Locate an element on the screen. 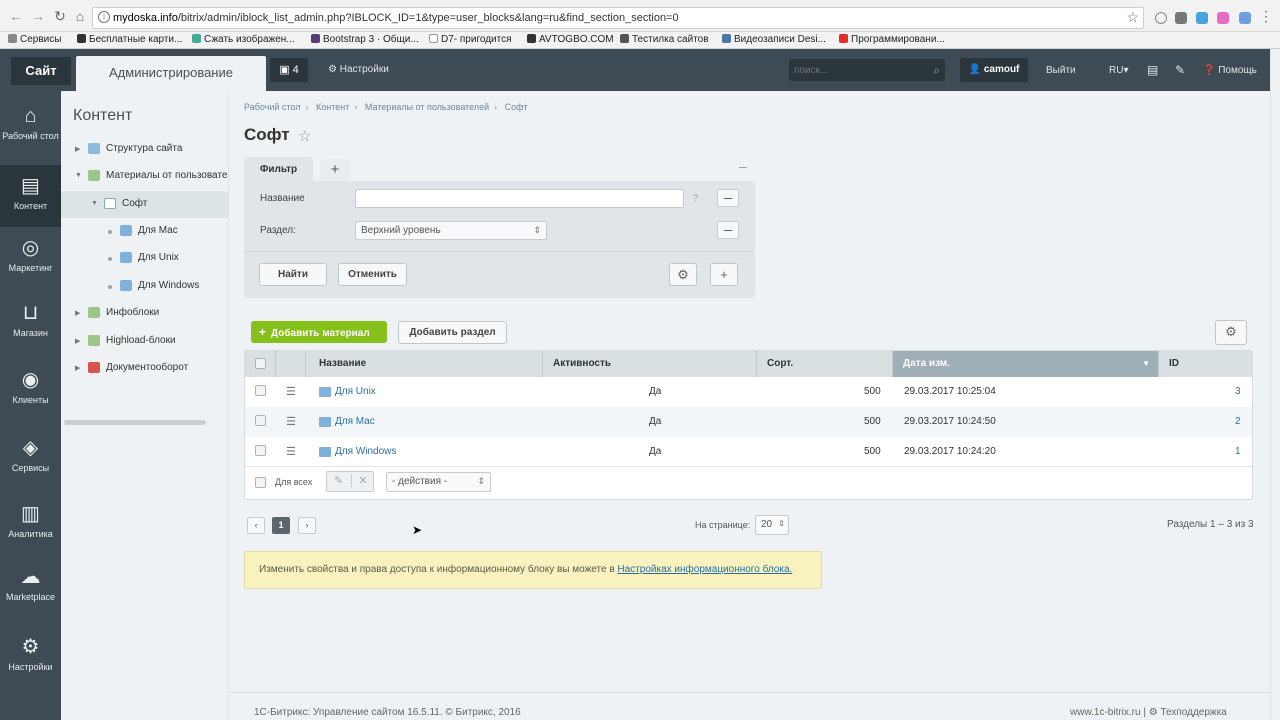 This screenshot has width=1280, height=720. column-header-name: Название is located at coordinates (424, 364).